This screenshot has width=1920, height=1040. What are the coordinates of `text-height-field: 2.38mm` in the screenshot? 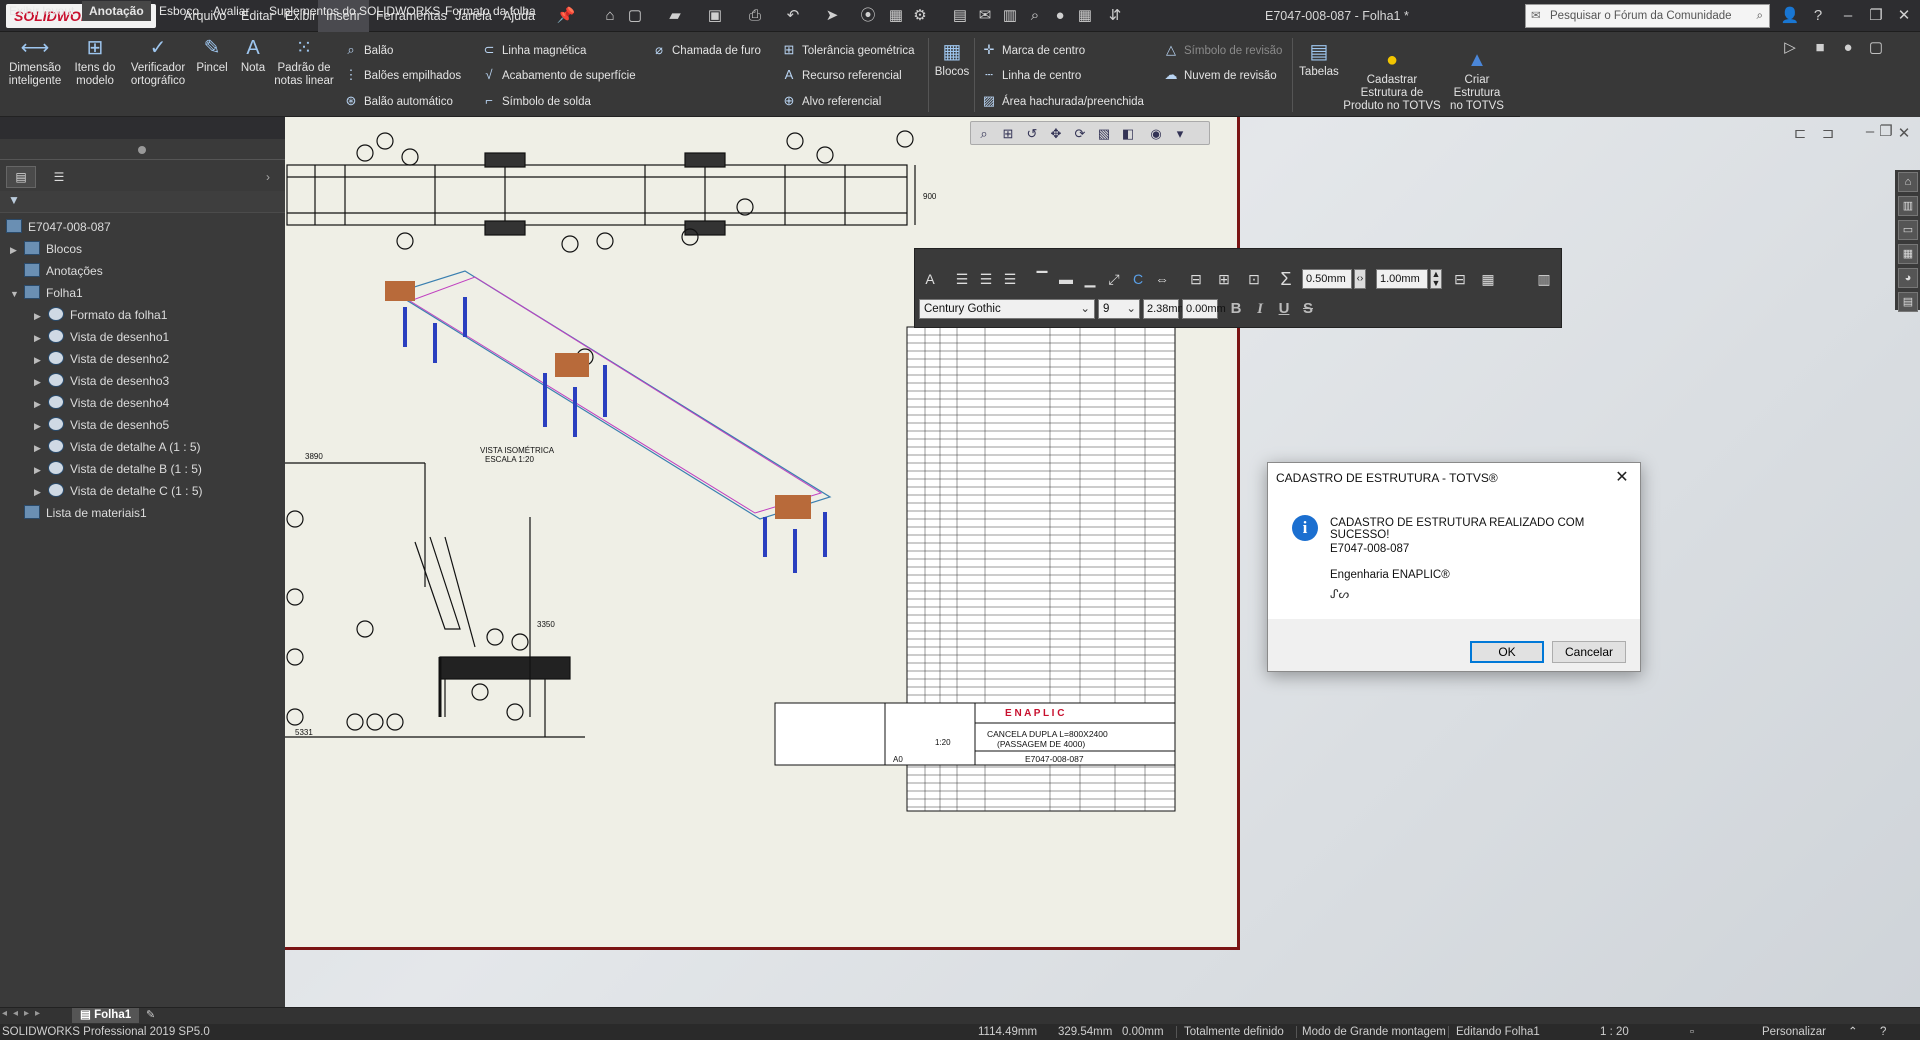 It's located at (1165, 309).